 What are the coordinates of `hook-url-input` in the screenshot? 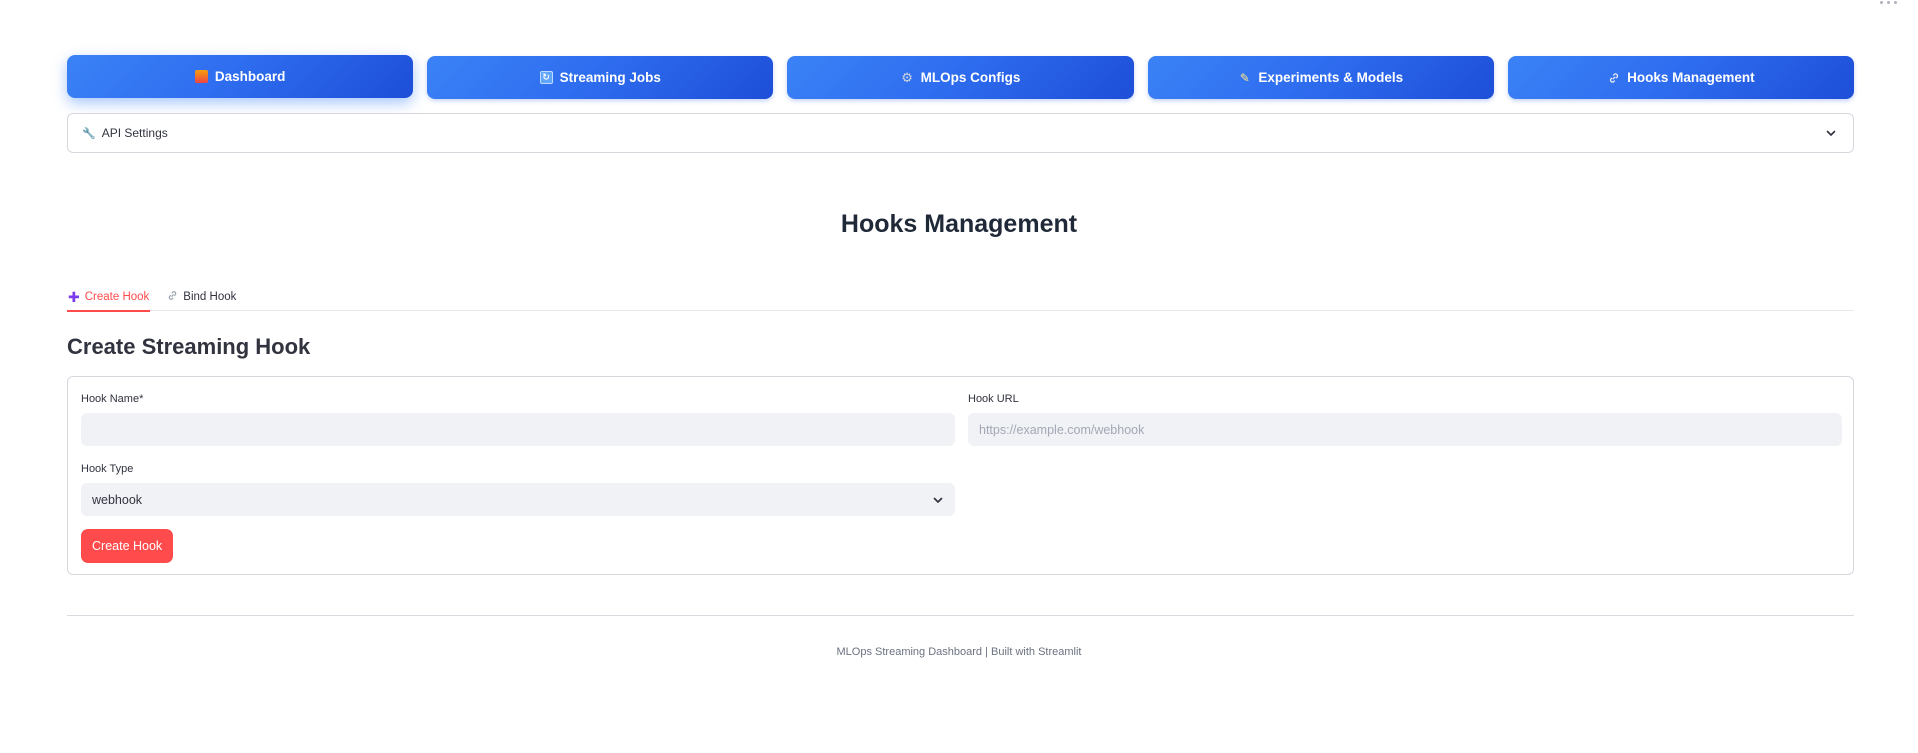 It's located at (1405, 429).